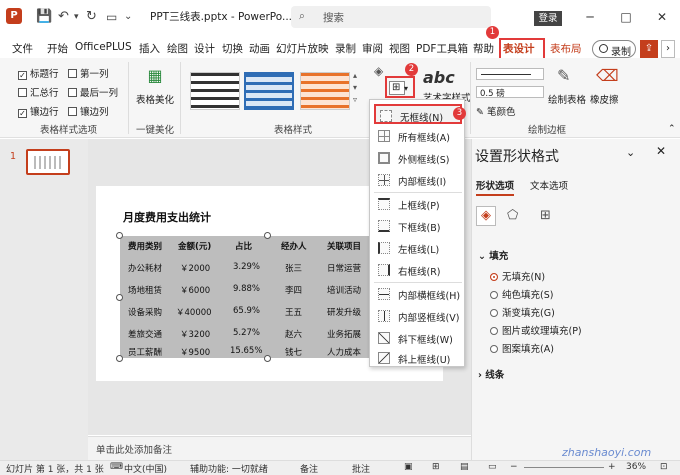  I want to click on fill-option-none: 无填充(N), so click(517, 276).